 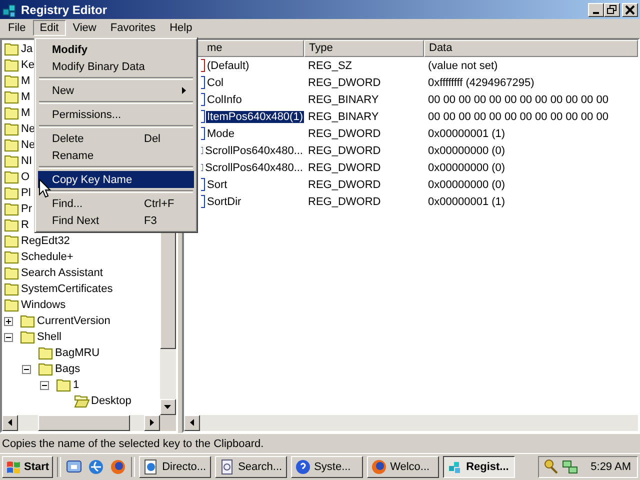 What do you see at coordinates (10, 10) in the screenshot?
I see `registry-icon` at bounding box center [10, 10].